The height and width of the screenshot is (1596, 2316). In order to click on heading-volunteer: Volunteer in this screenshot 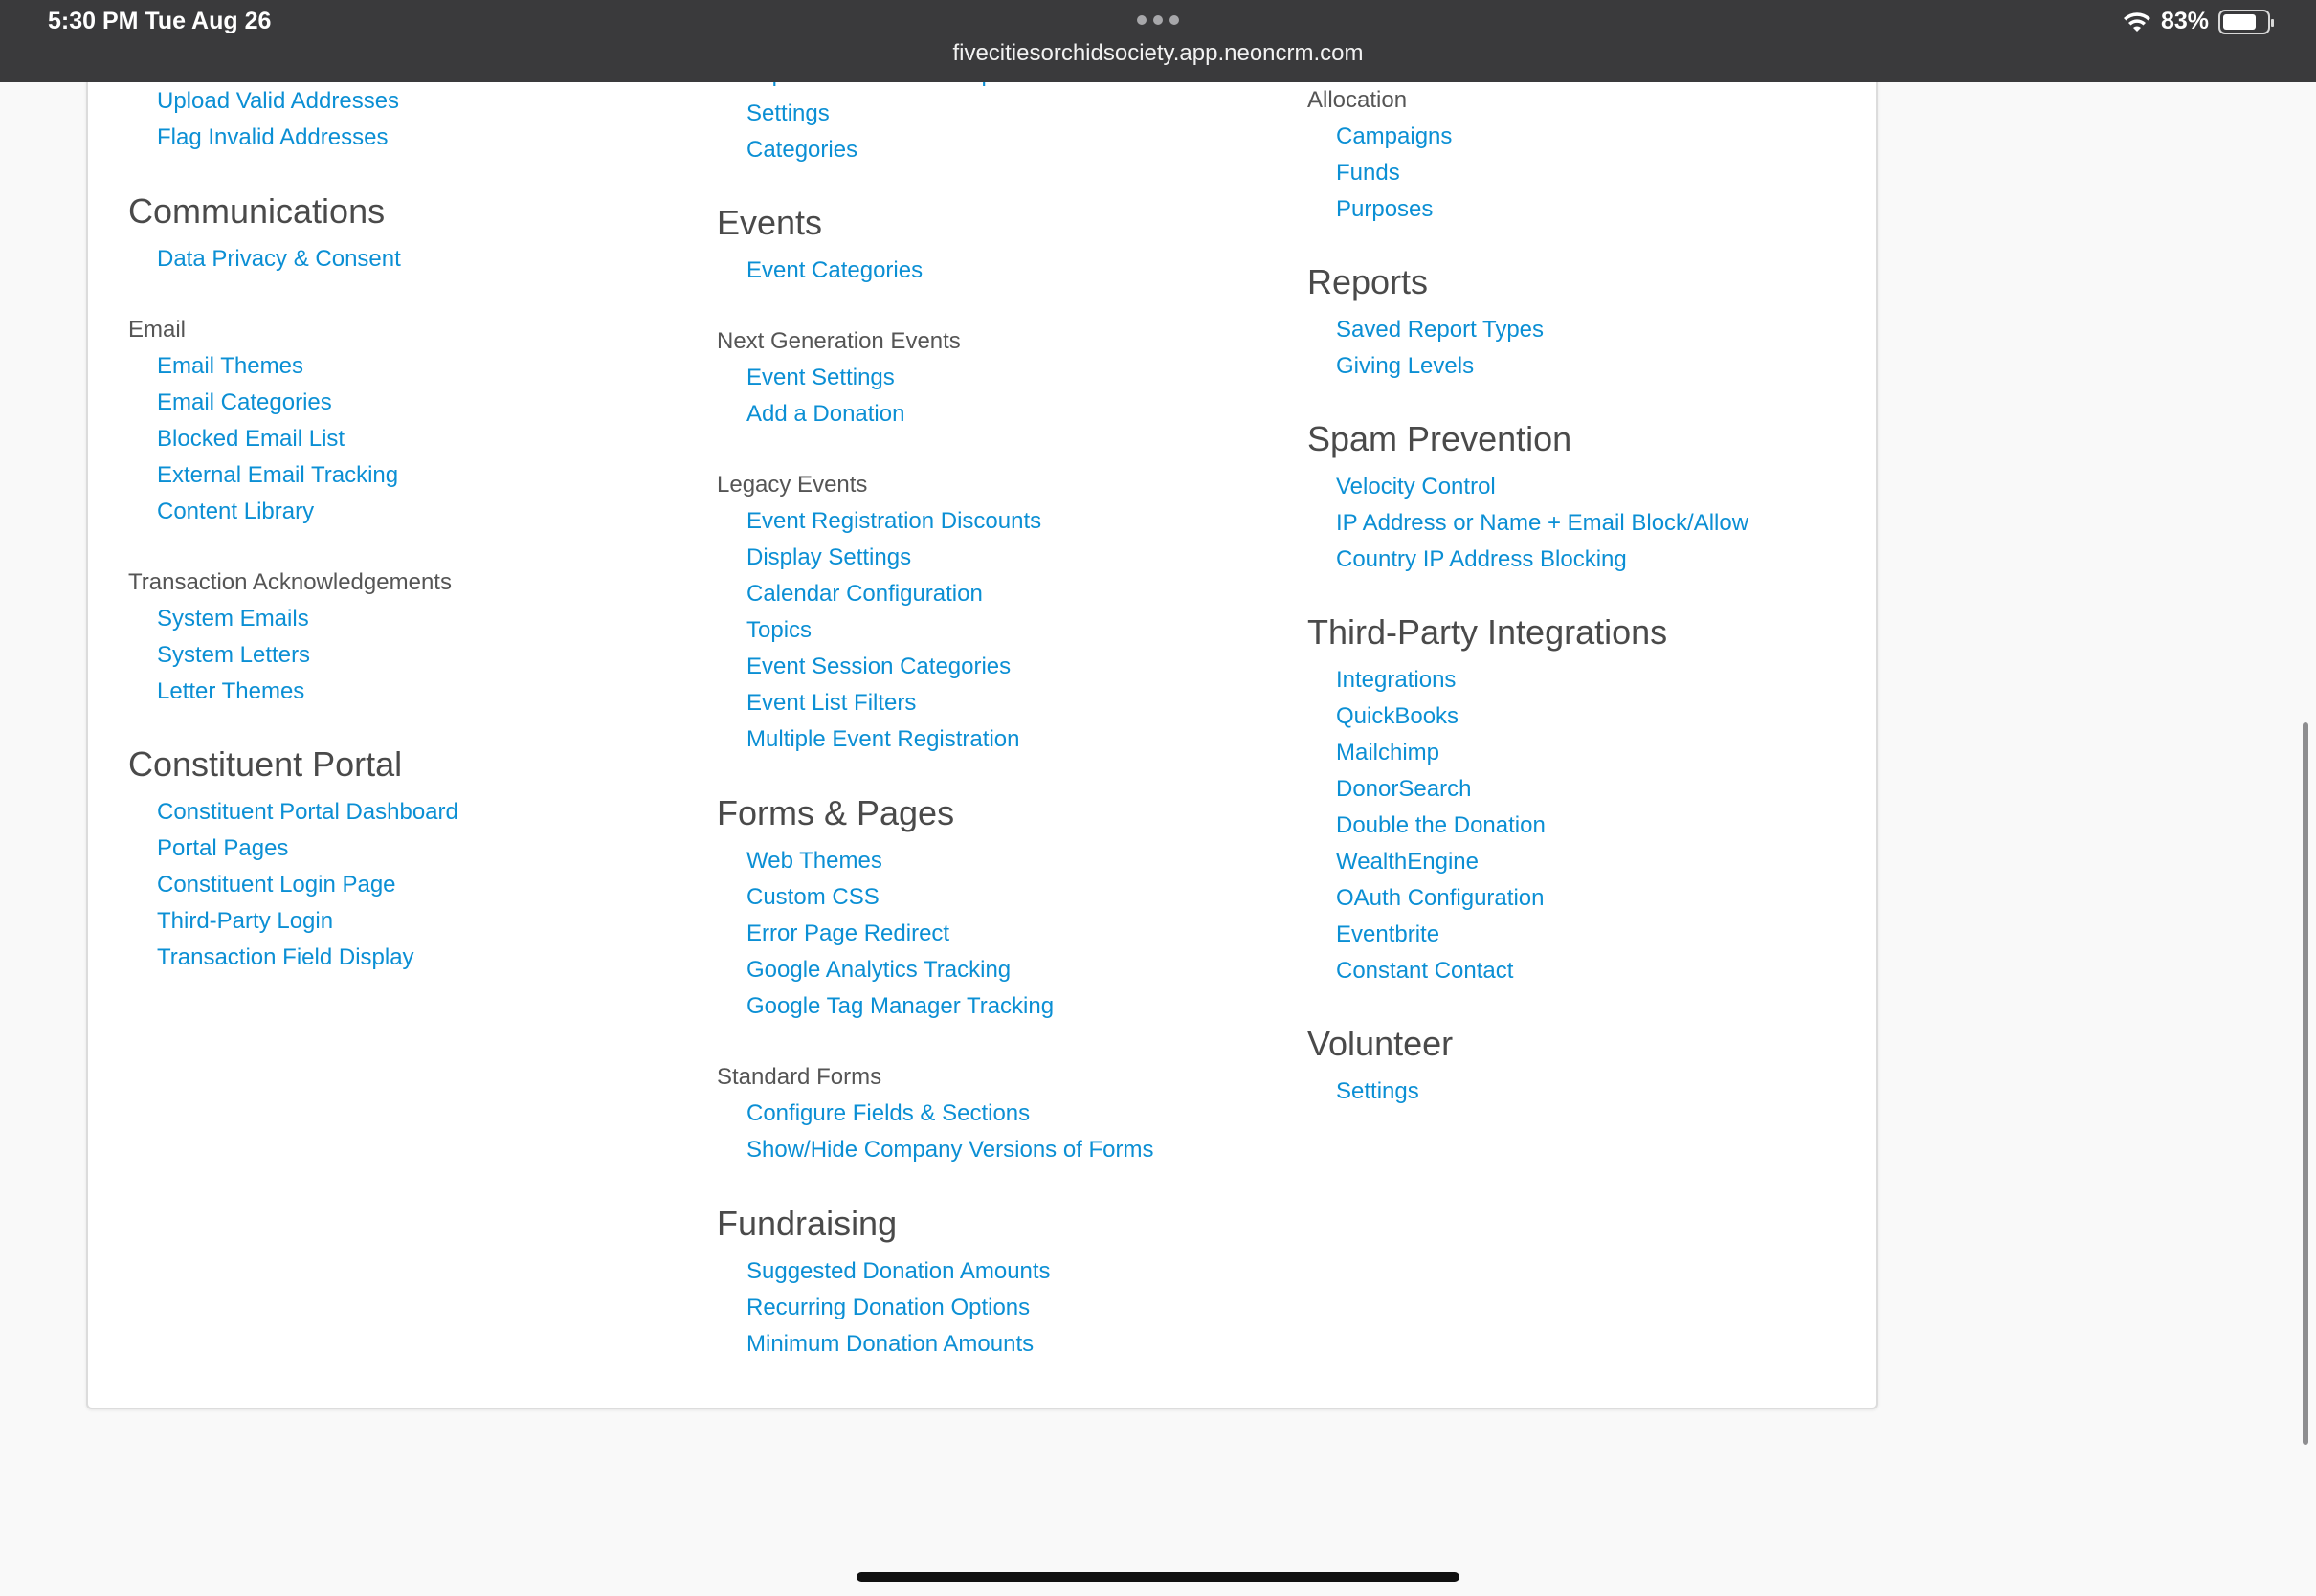, I will do `click(1380, 1043)`.